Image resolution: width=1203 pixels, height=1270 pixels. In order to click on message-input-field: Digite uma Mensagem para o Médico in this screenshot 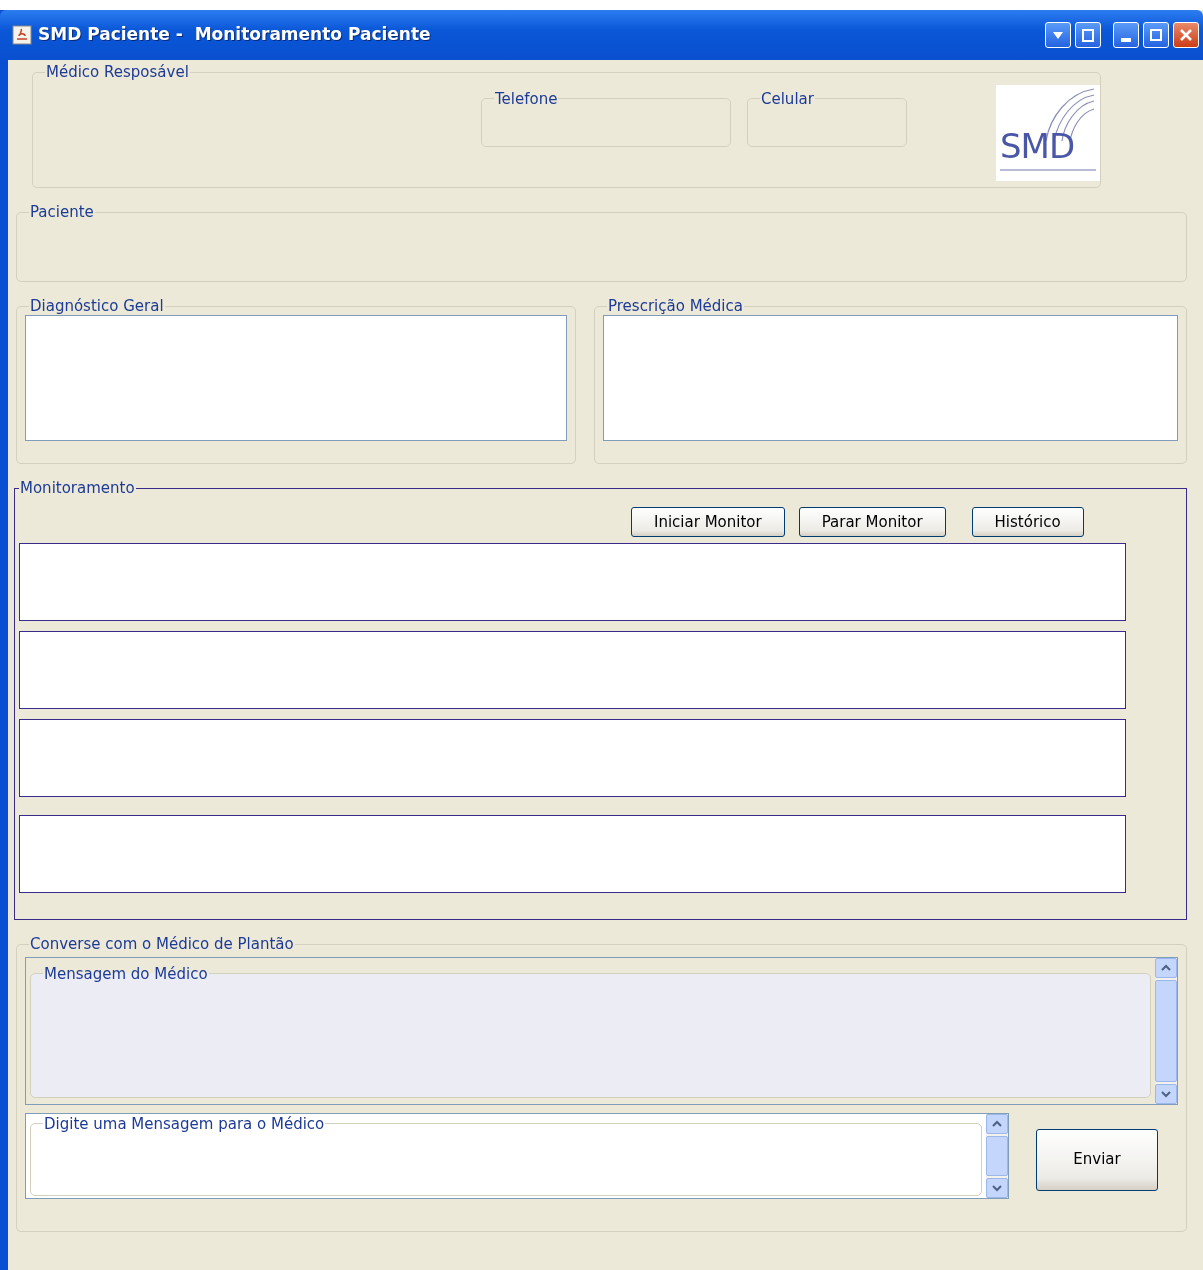, I will do `click(506, 1155)`.